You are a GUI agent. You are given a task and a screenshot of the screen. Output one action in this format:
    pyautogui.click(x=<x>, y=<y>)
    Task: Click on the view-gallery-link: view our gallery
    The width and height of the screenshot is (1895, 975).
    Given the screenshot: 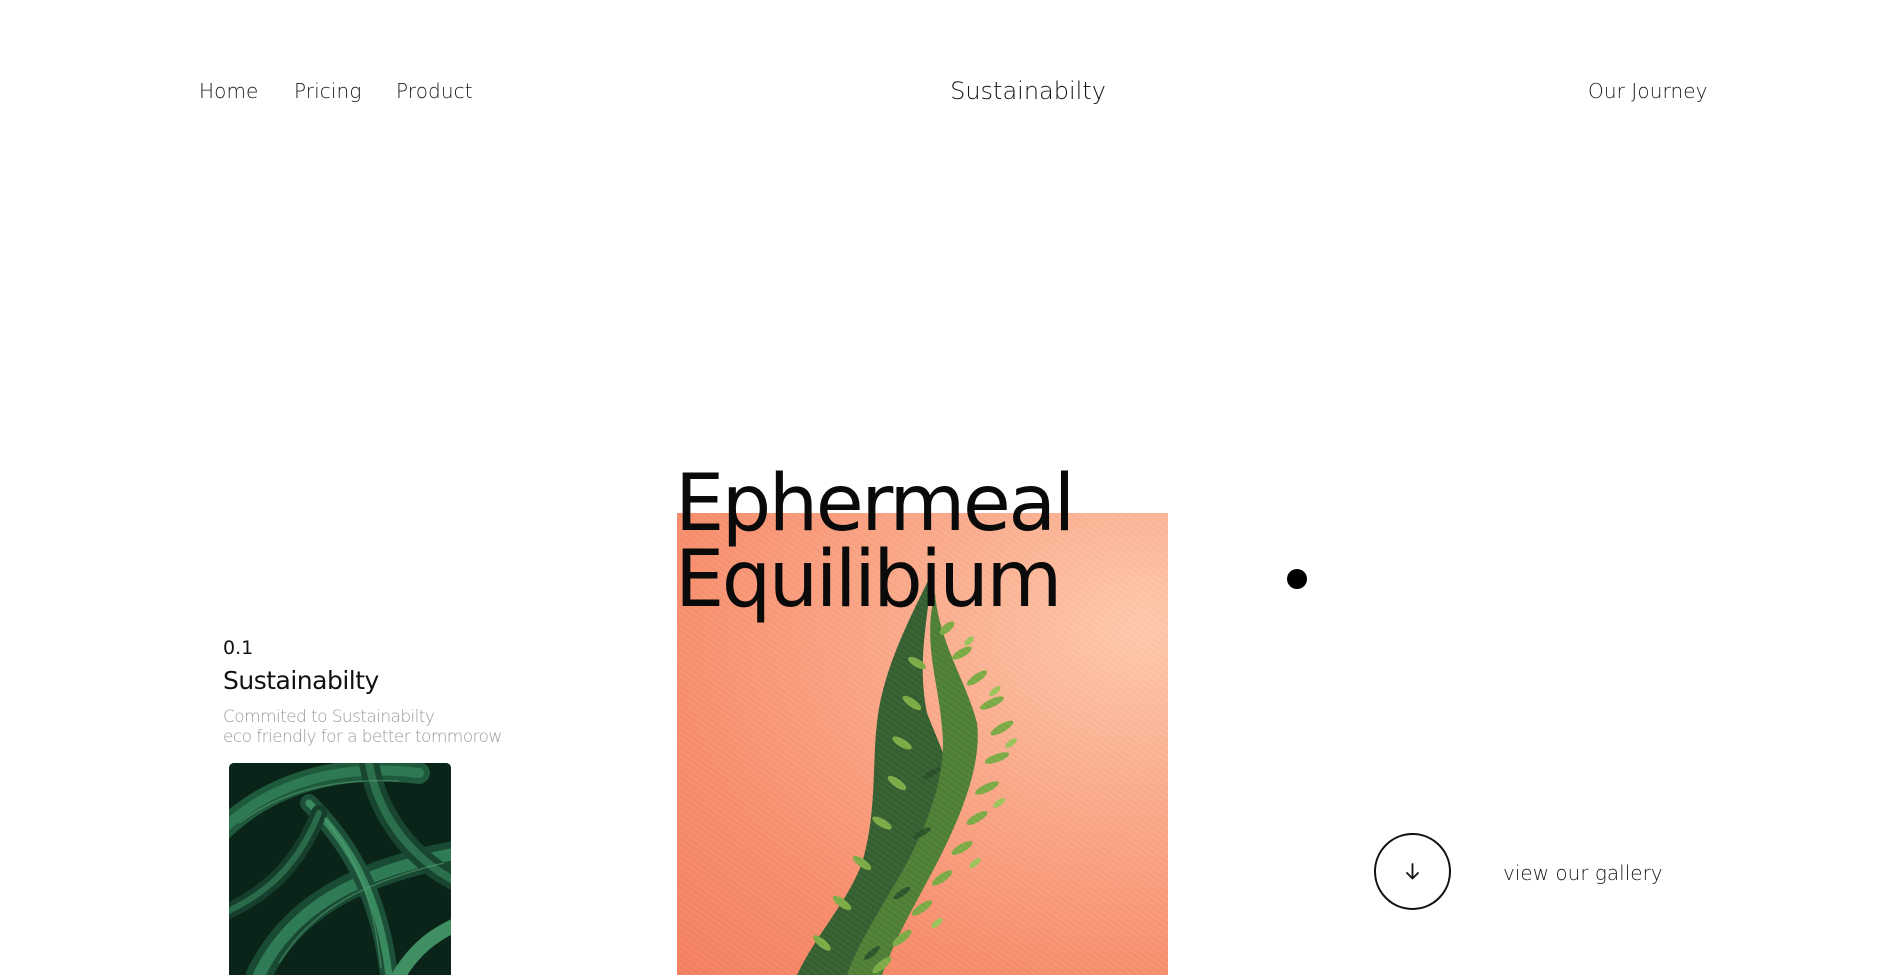 What is the action you would take?
    pyautogui.click(x=1583, y=873)
    